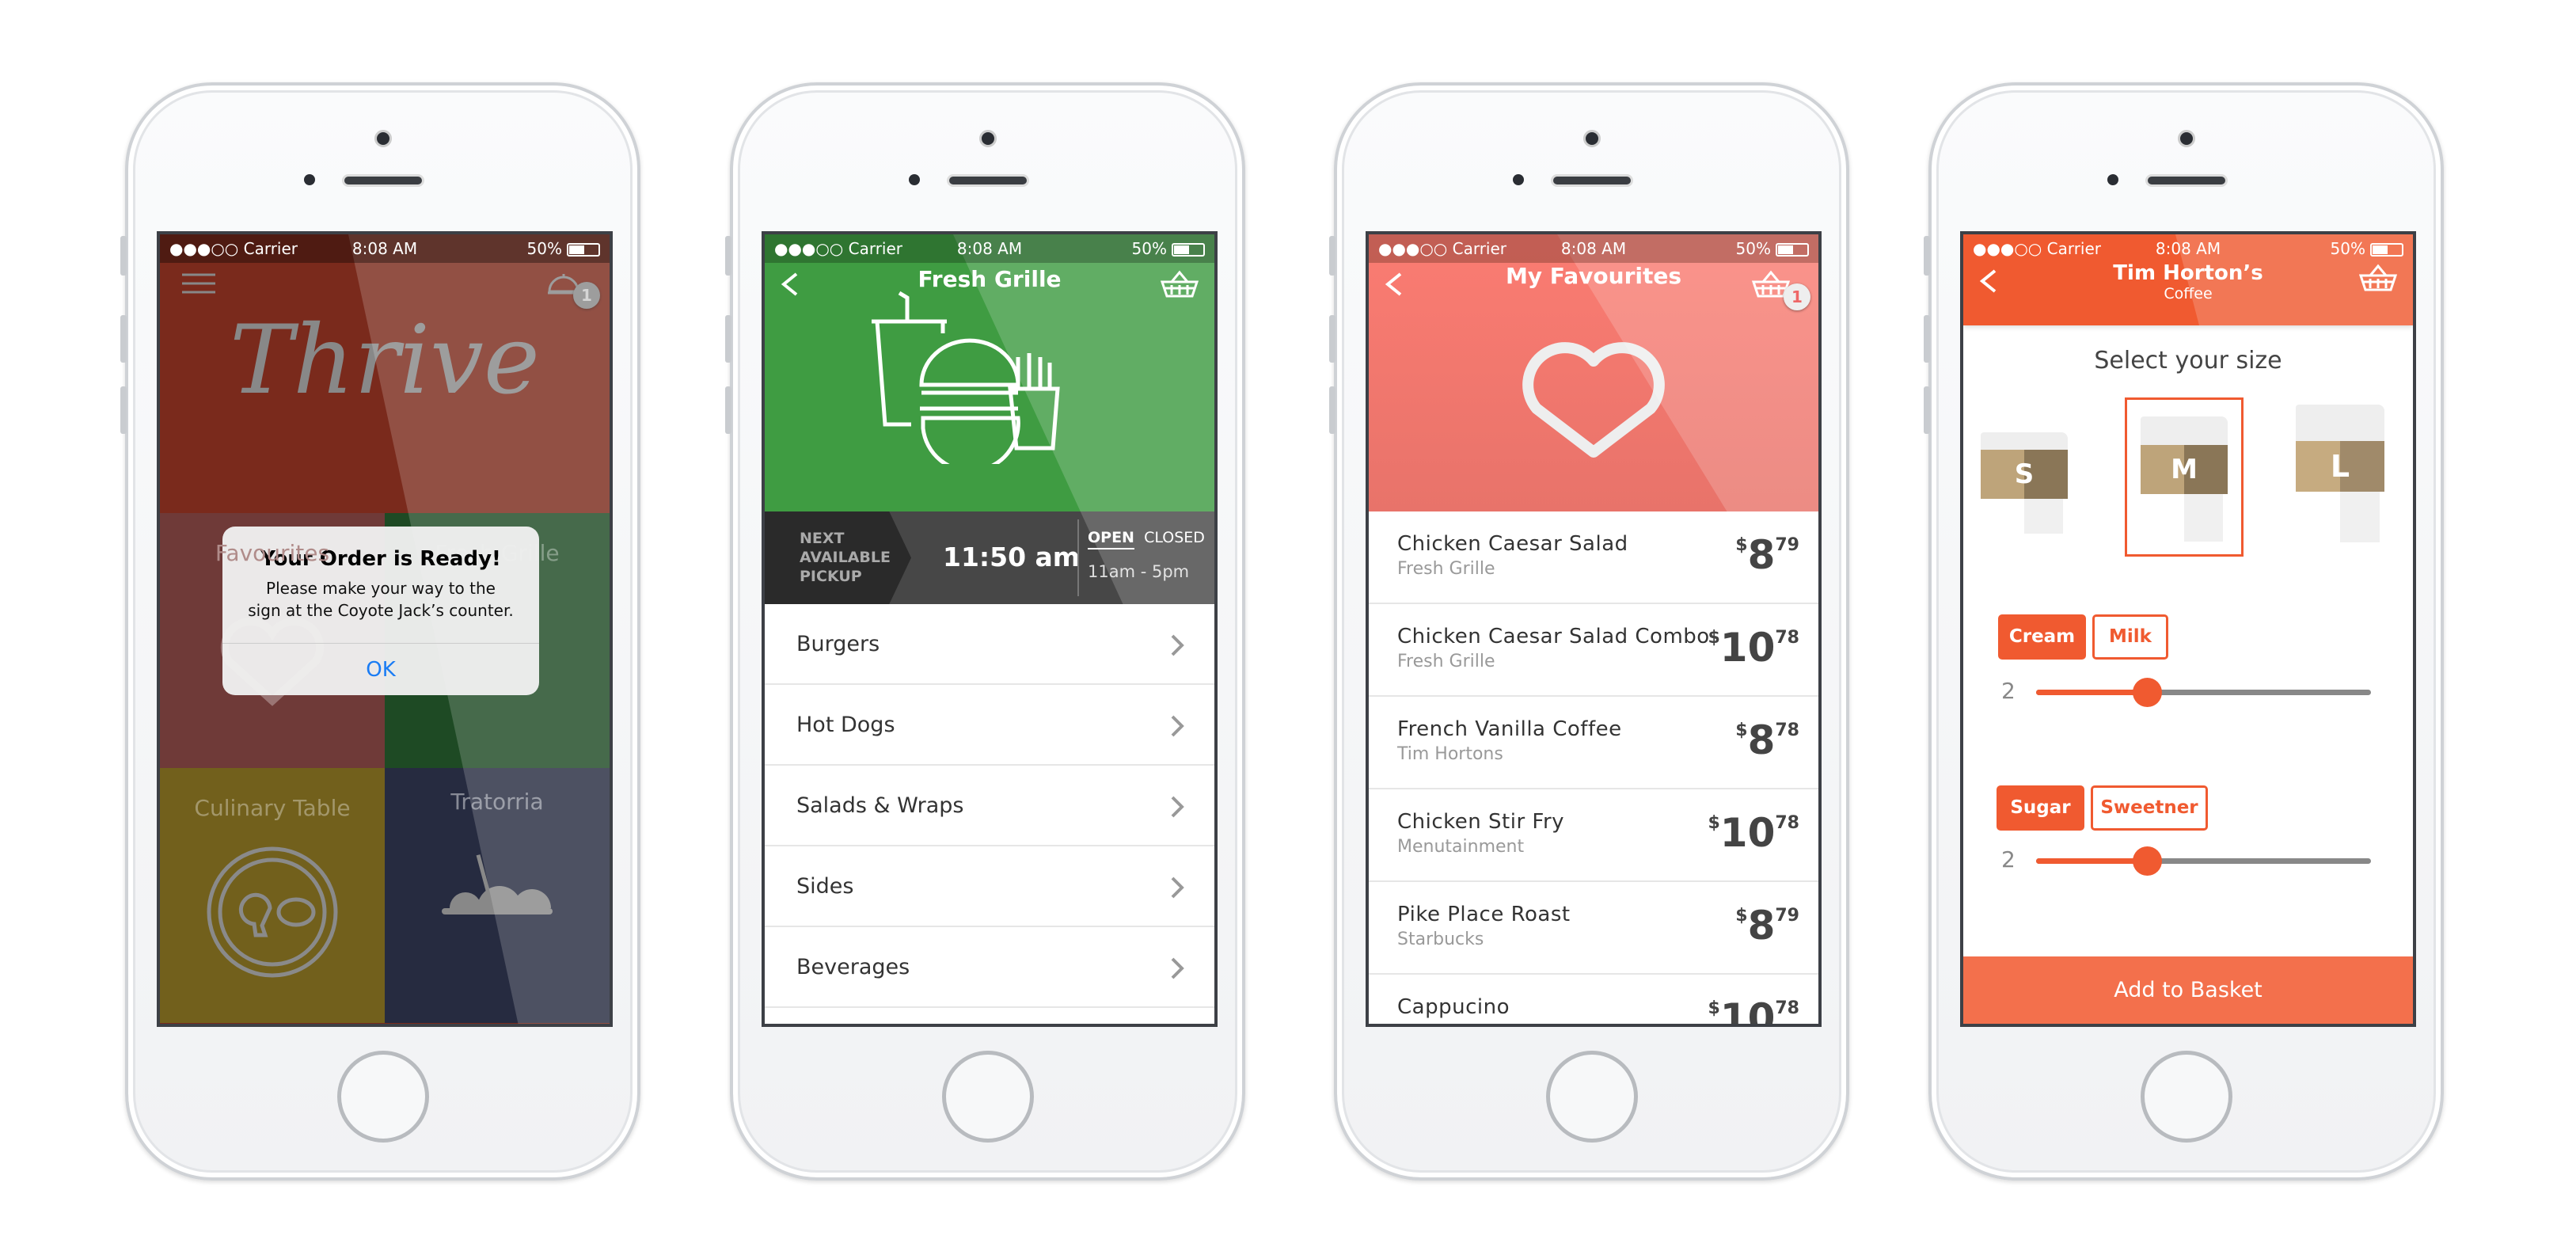 Image resolution: width=2576 pixels, height=1251 pixels. I want to click on tile-culinary-table: Culinary Table, so click(272, 895).